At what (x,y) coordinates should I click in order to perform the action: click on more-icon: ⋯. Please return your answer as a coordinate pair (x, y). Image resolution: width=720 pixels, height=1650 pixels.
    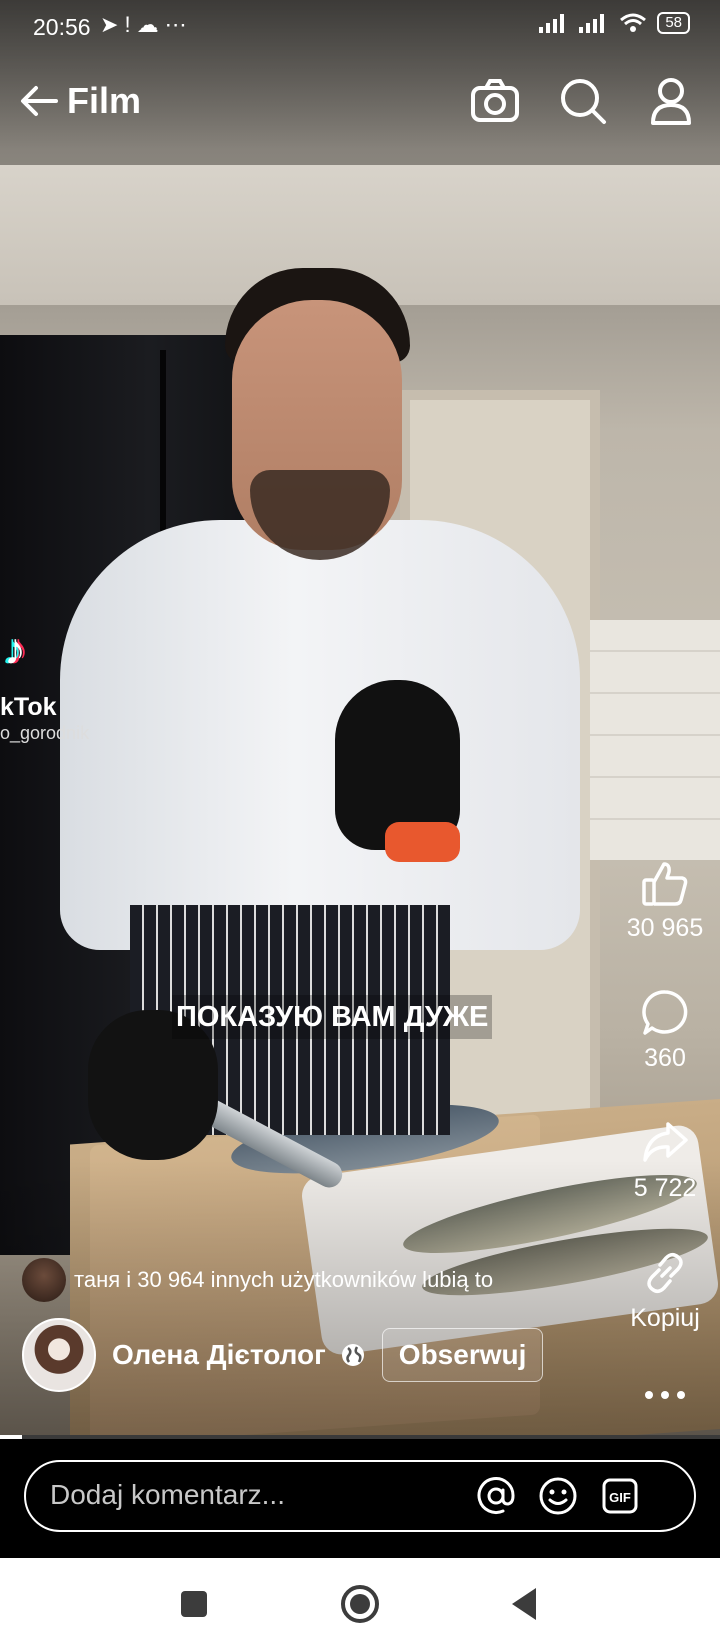
    Looking at the image, I should click on (178, 24).